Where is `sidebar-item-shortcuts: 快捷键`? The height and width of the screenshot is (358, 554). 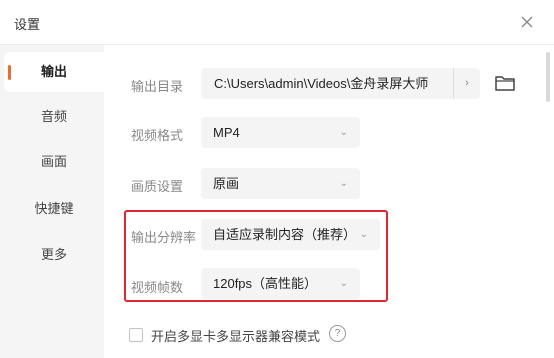
sidebar-item-shortcuts: 快捷键 is located at coordinates (54, 209).